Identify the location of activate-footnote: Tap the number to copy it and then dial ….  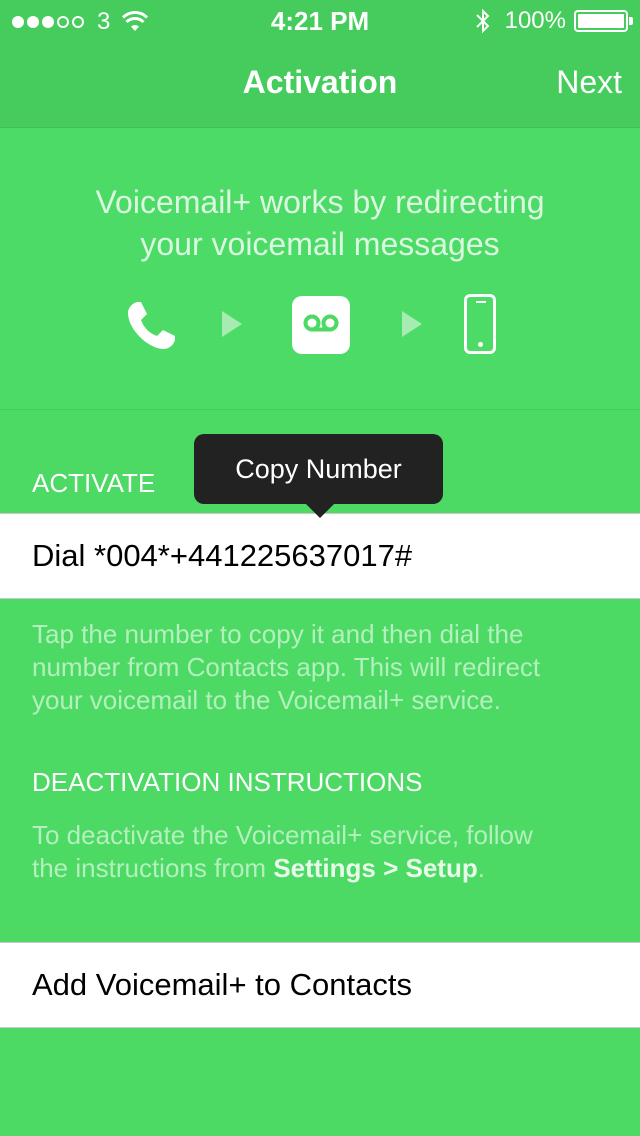
(327, 667).